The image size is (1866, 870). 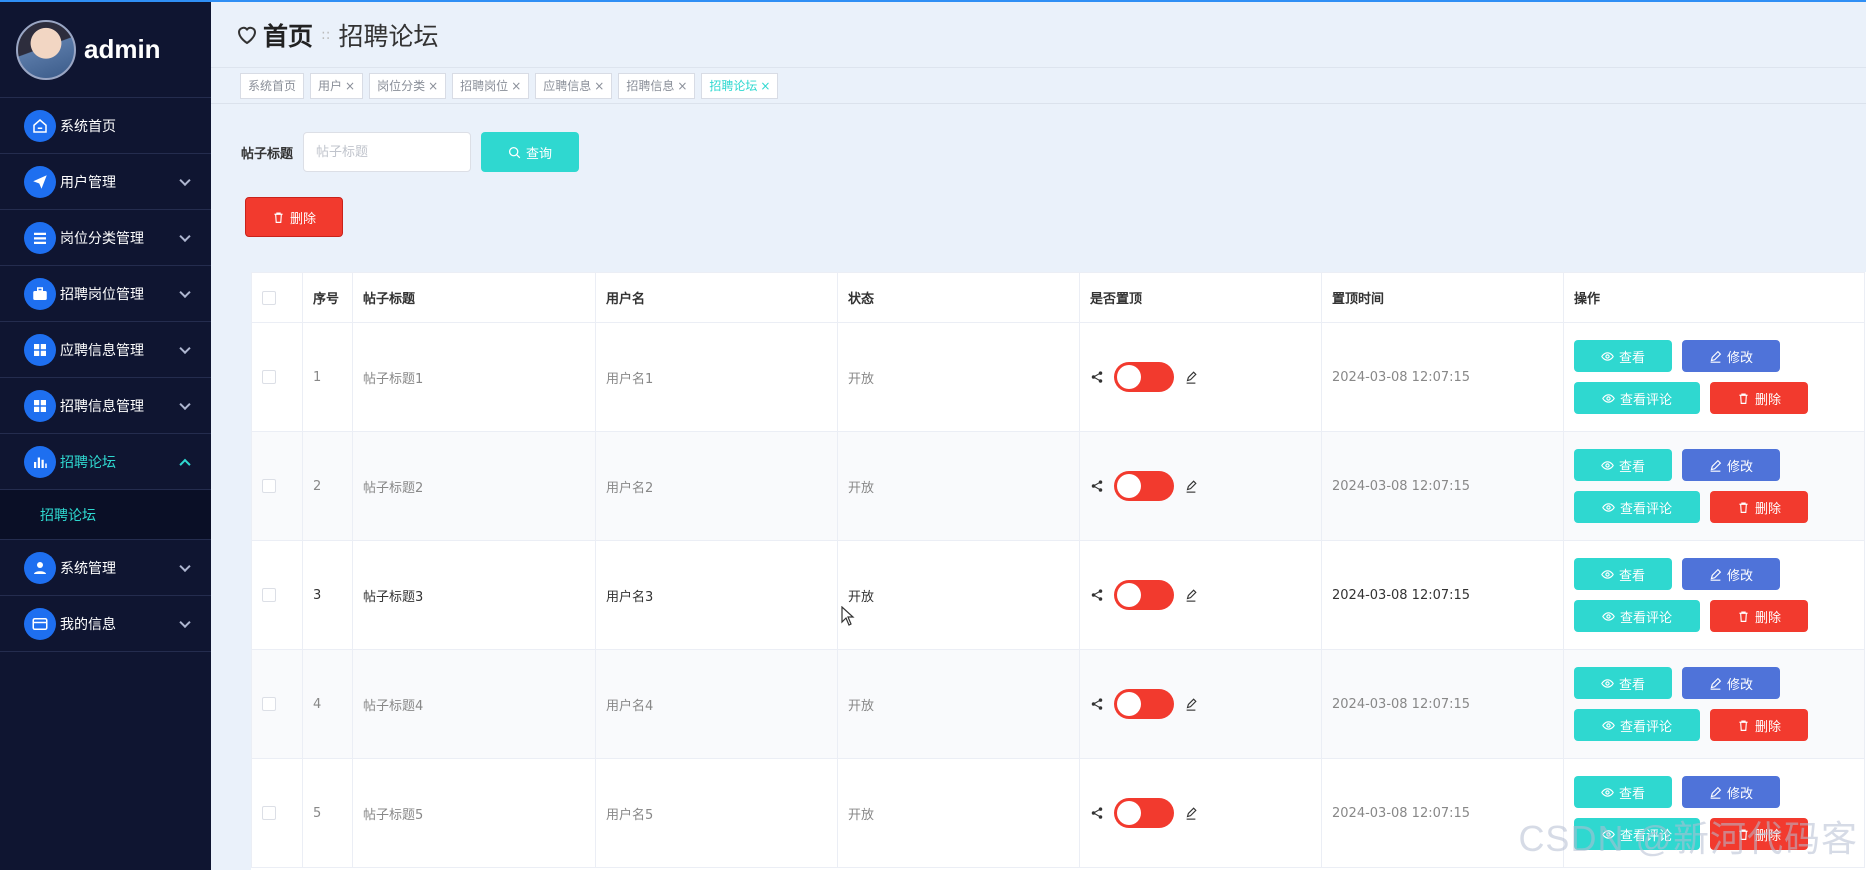 What do you see at coordinates (294, 217) in the screenshot?
I see `batch-delete-button: 删除` at bounding box center [294, 217].